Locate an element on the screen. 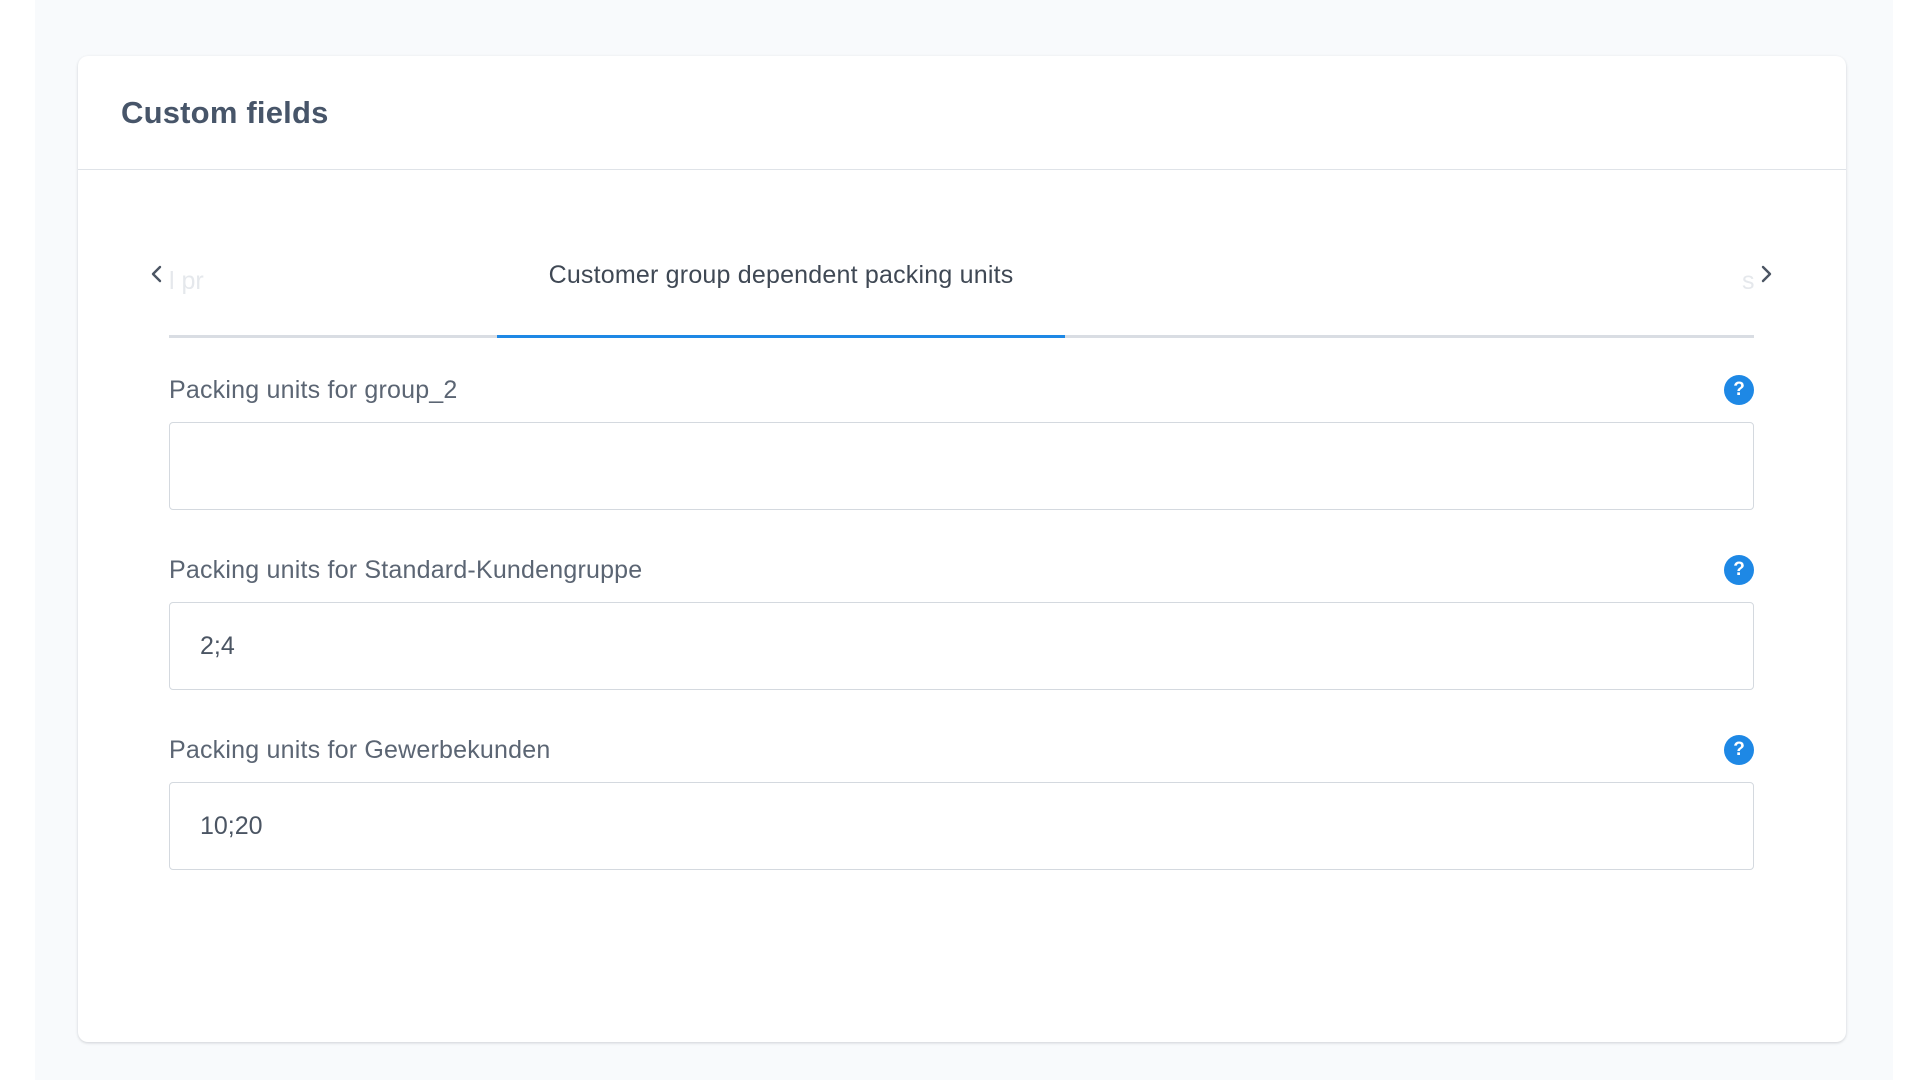  chevron-left-icon is located at coordinates (156, 274).